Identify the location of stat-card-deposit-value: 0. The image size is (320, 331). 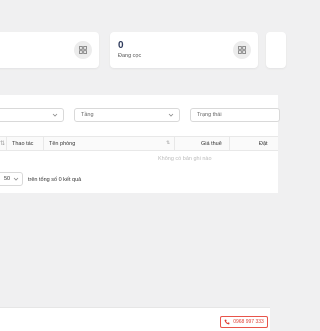
(121, 45).